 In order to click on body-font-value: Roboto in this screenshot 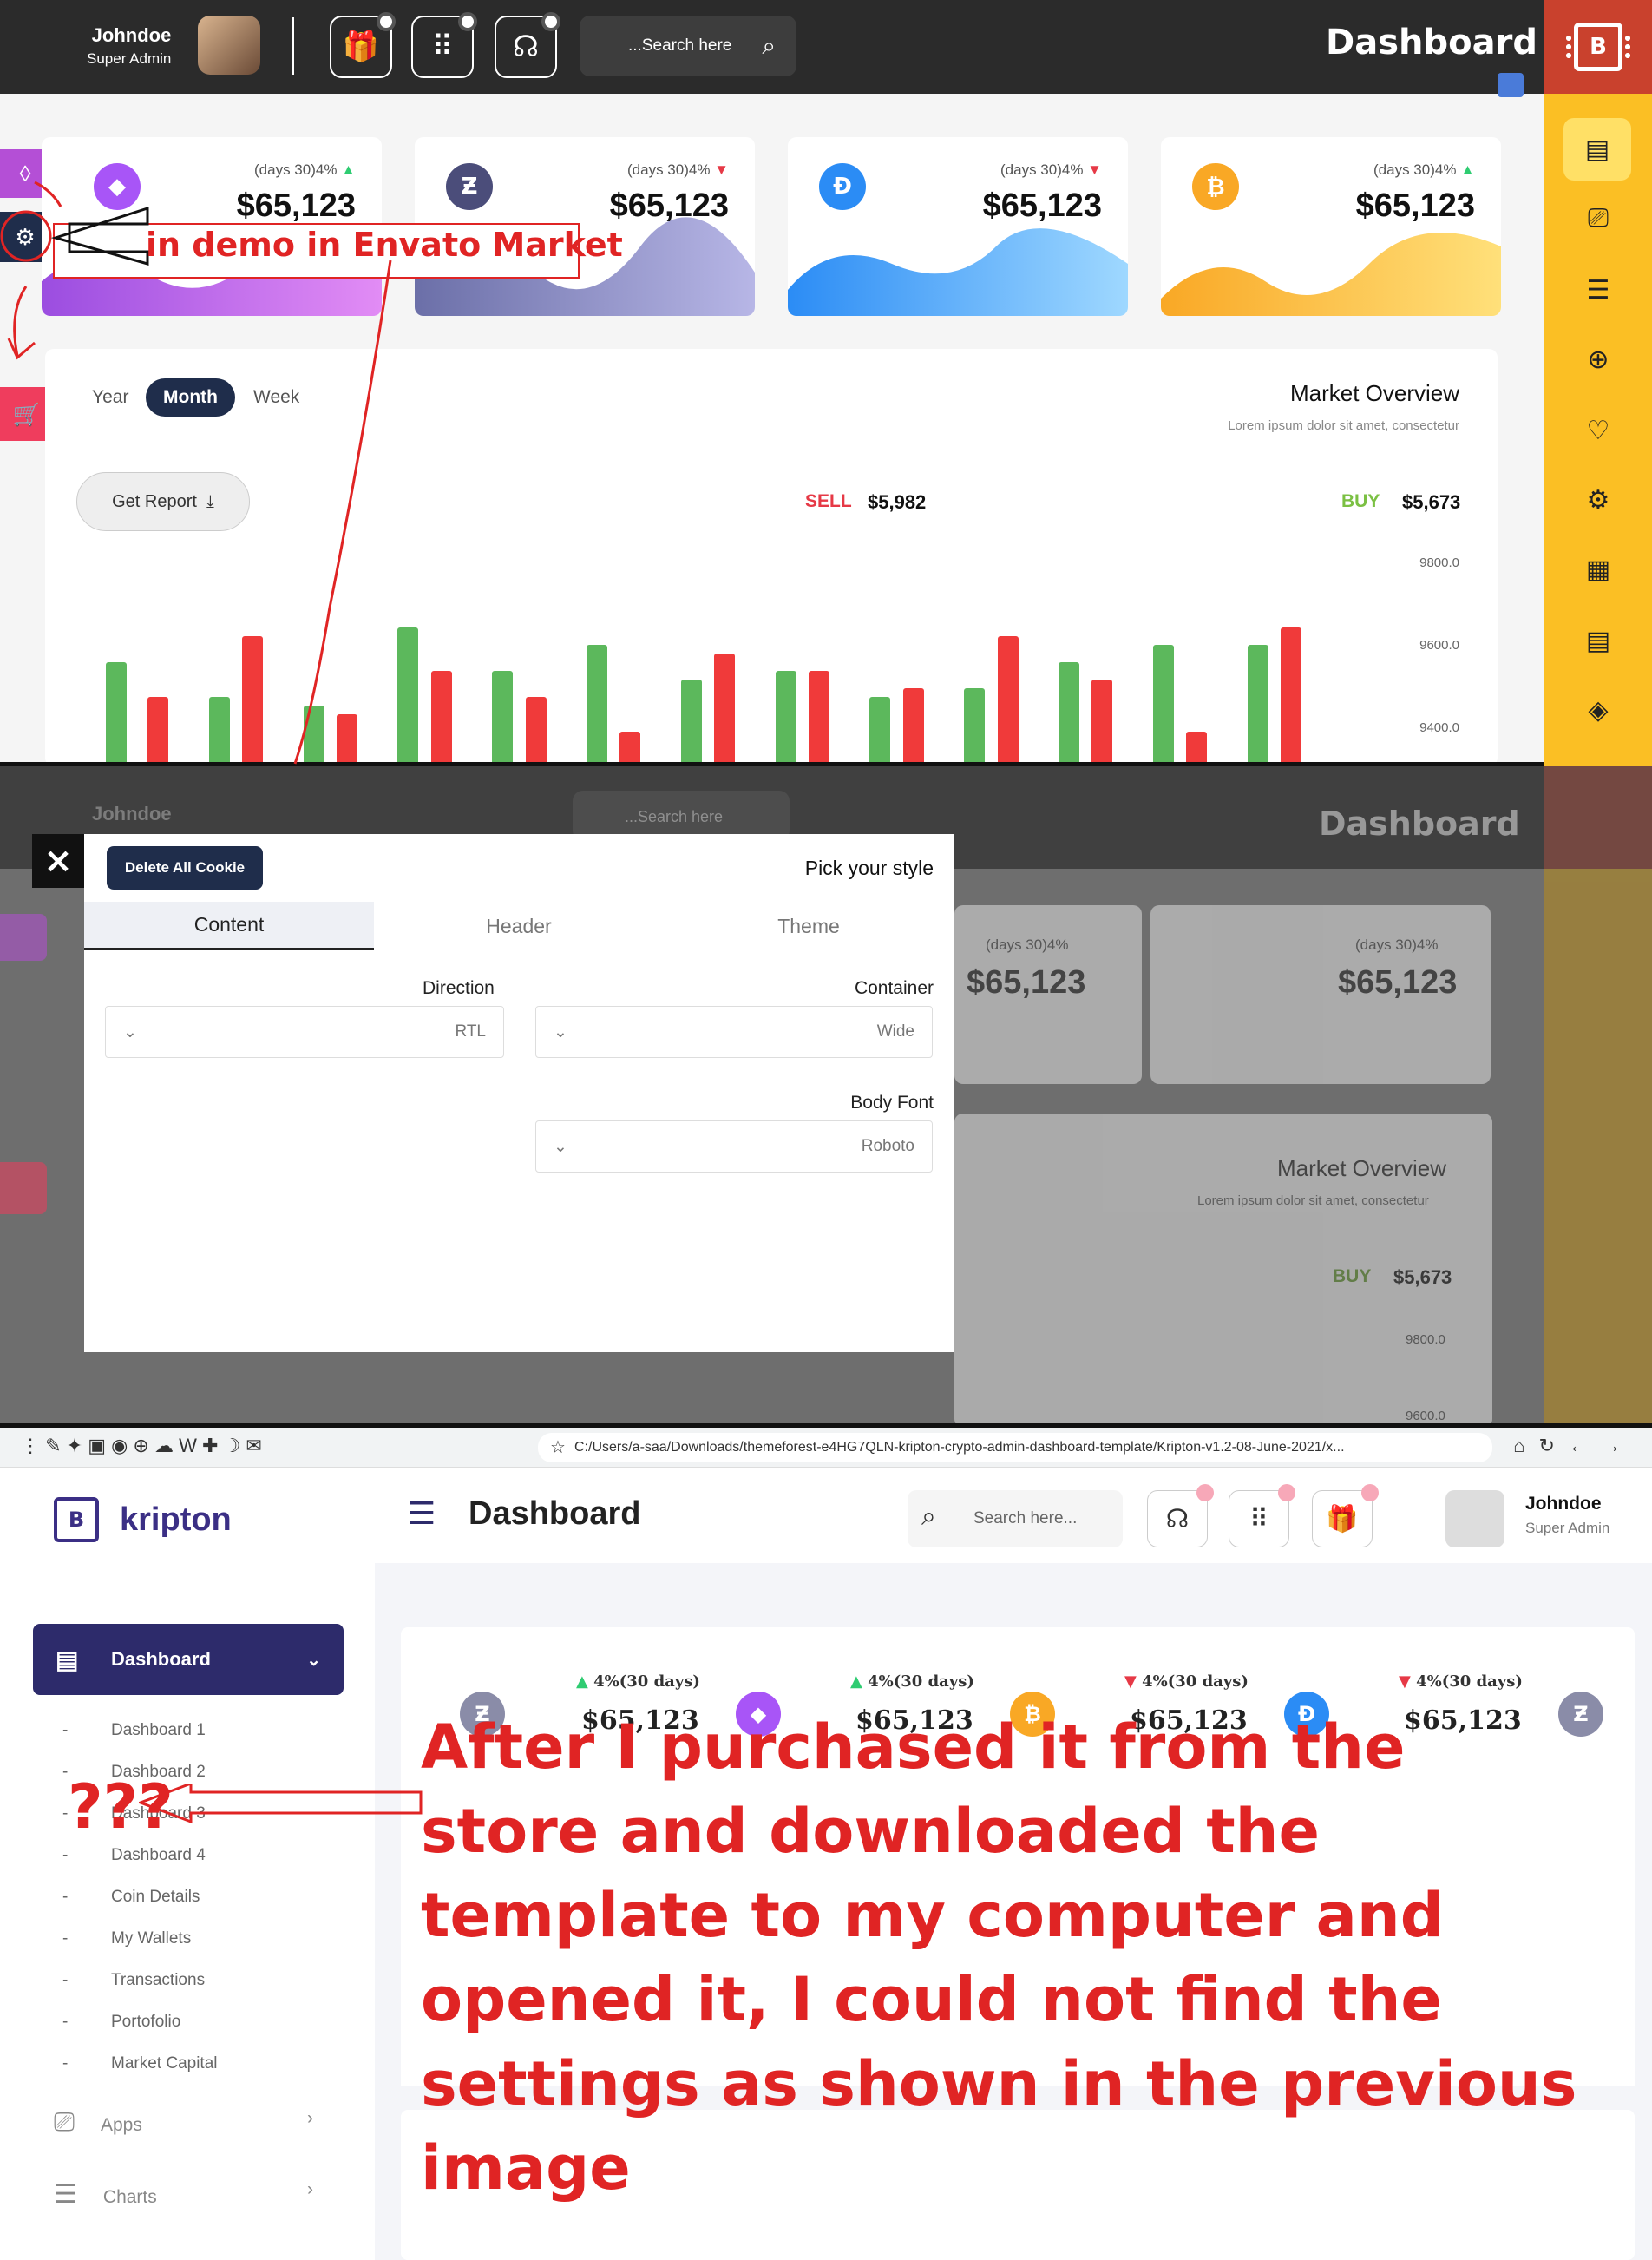, I will do `click(887, 1146)`.